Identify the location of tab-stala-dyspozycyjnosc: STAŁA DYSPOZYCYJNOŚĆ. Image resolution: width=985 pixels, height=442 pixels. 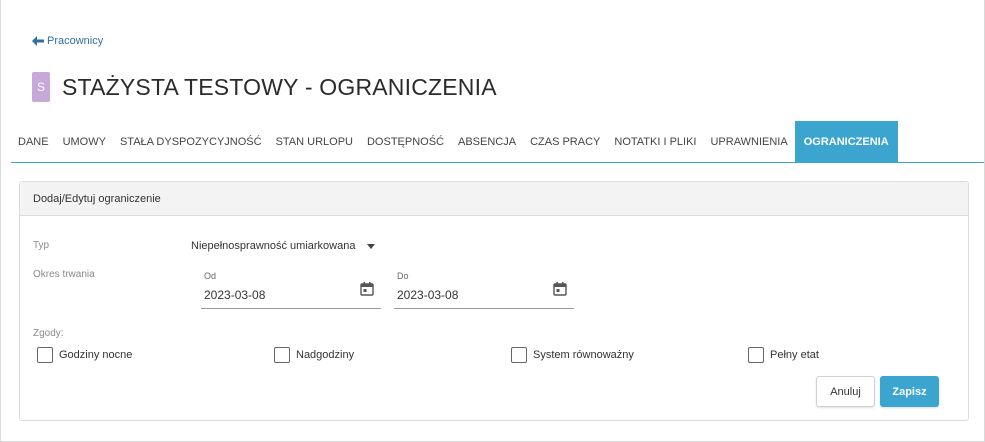
(191, 142).